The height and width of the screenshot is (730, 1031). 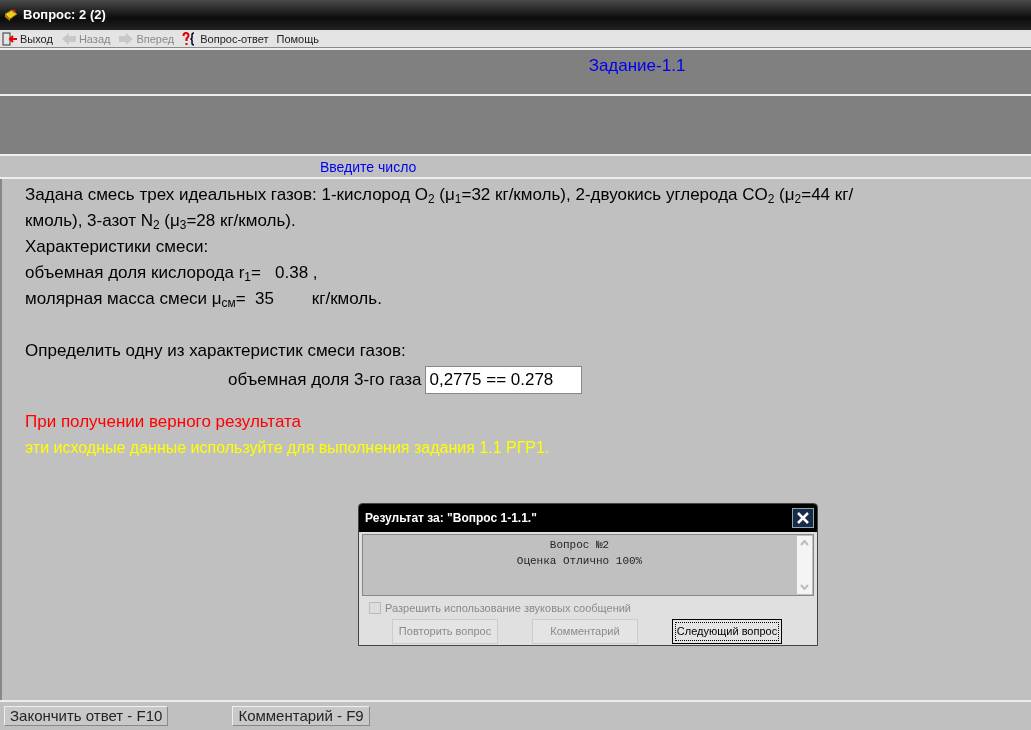 What do you see at coordinates (172, 274) in the screenshot?
I see `given-value: объемная доля кислорода r$_{1}$= 0.38 ,` at bounding box center [172, 274].